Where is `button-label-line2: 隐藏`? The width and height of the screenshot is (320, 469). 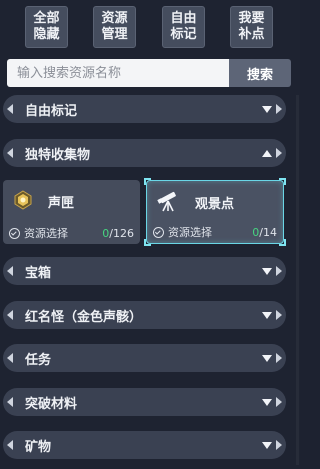 button-label-line2: 隐藏 is located at coordinates (46, 34).